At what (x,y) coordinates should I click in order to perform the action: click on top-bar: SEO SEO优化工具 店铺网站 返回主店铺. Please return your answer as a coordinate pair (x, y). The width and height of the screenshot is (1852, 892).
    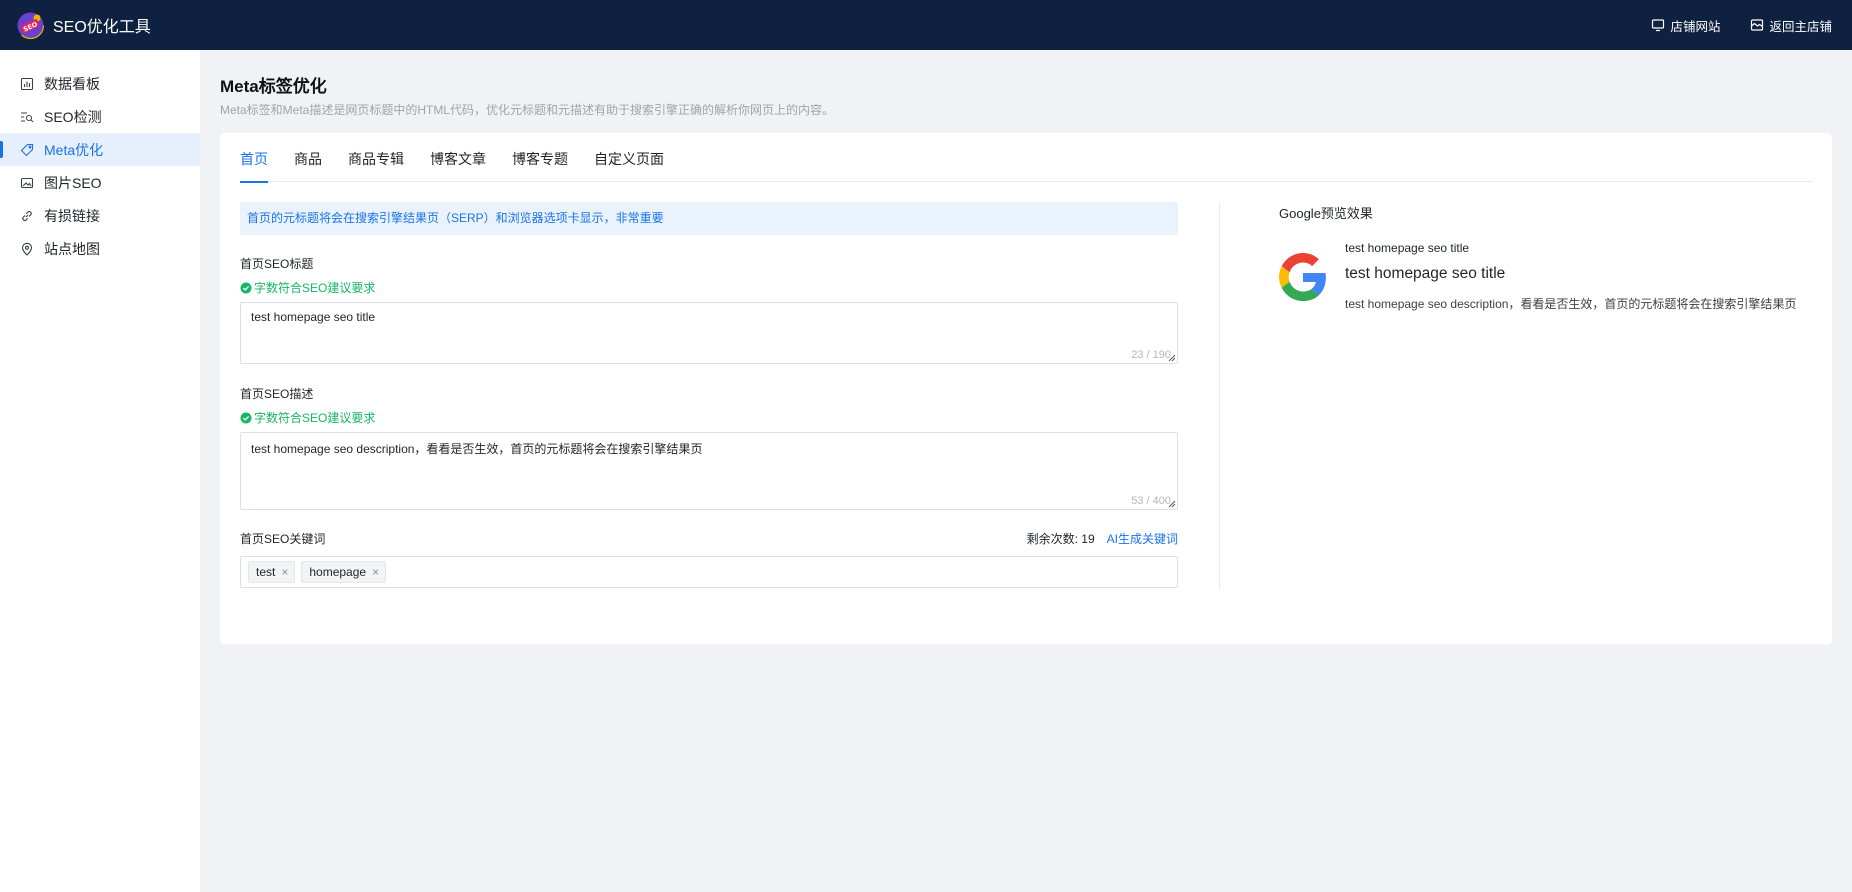
    Looking at the image, I should click on (926, 25).